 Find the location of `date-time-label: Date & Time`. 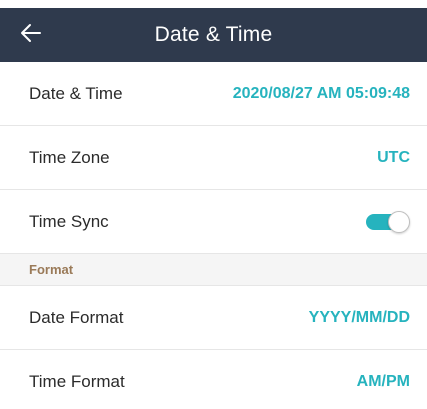

date-time-label: Date & Time is located at coordinates (76, 93).